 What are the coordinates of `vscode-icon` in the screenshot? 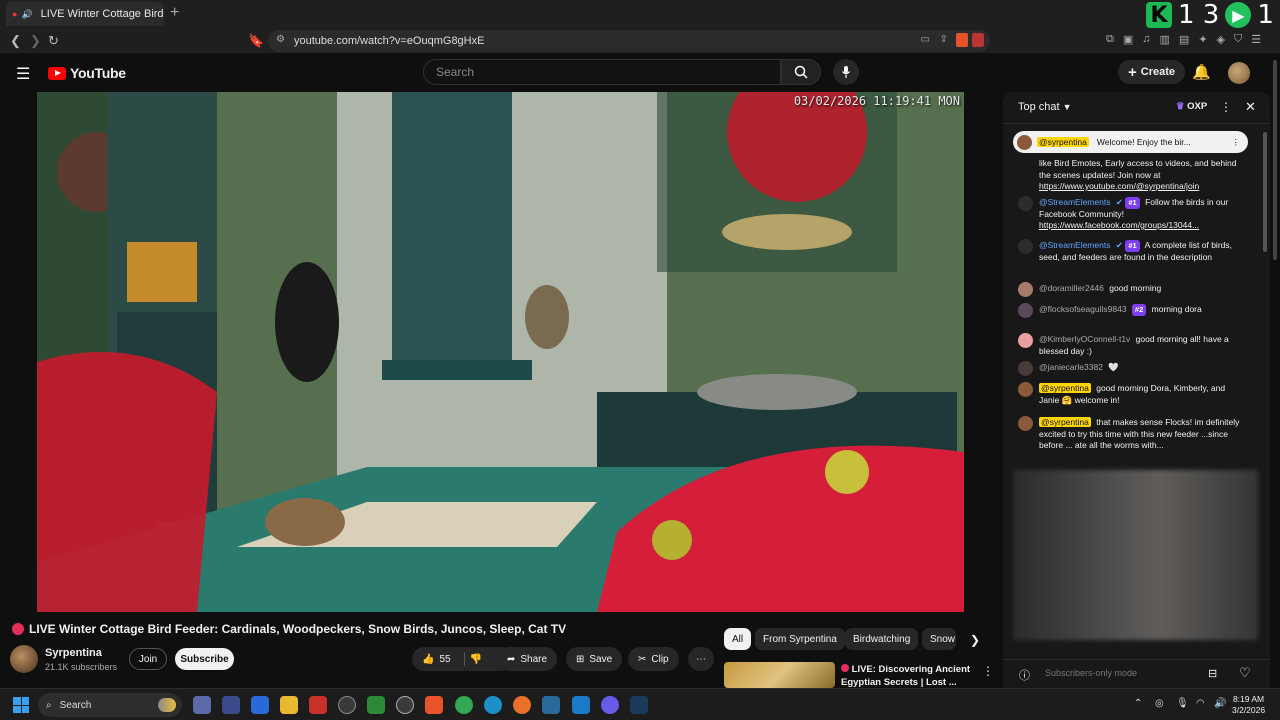 It's located at (581, 705).